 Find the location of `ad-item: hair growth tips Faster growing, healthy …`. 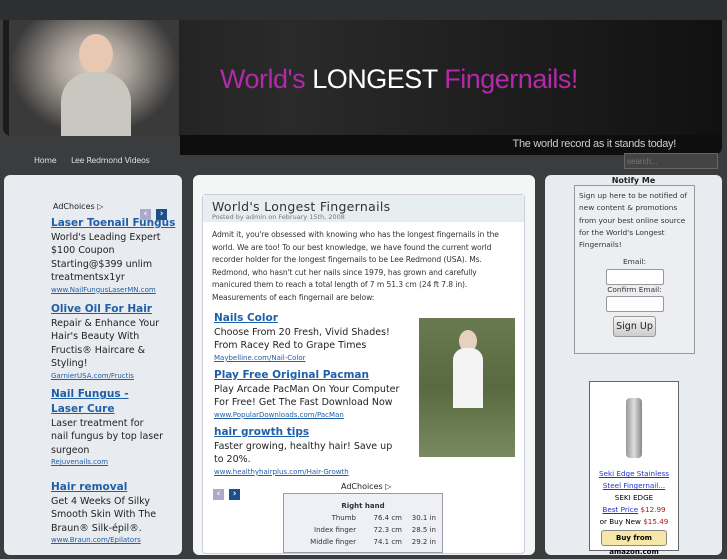

ad-item: hair growth tips Faster growing, healthy … is located at coordinates (304, 451).